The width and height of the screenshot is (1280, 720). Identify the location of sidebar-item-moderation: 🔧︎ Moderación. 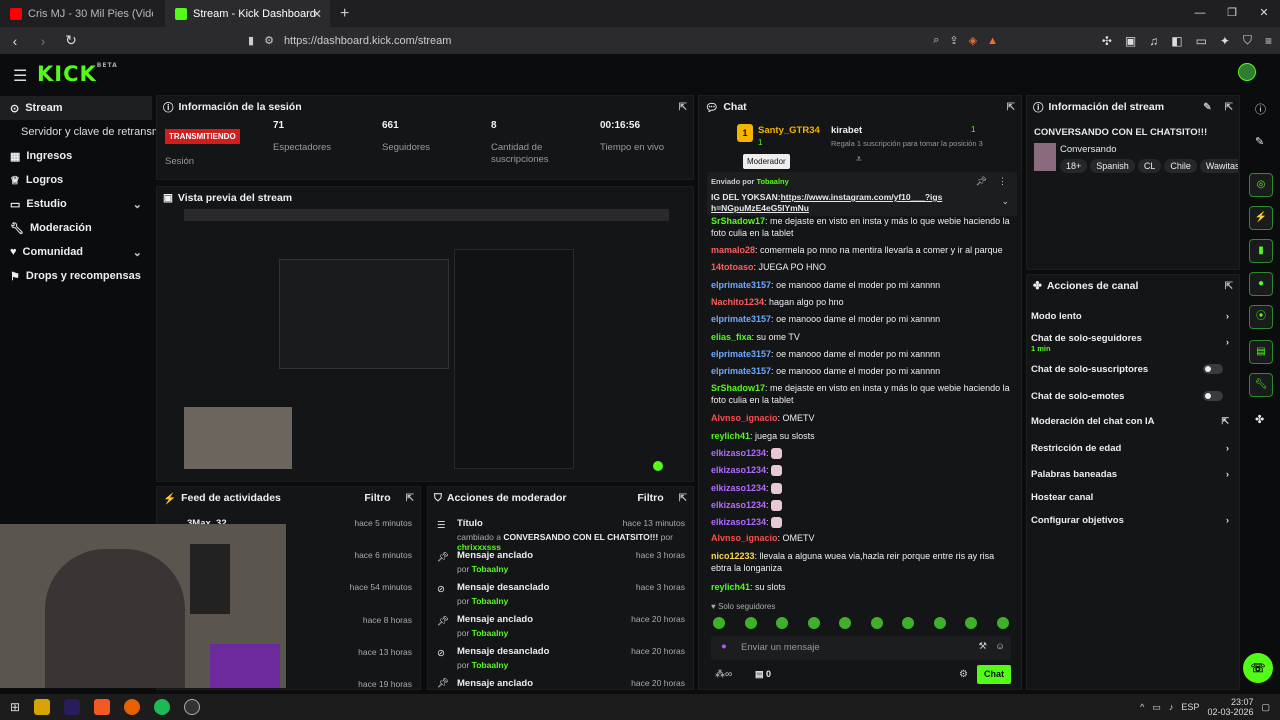
(76, 228).